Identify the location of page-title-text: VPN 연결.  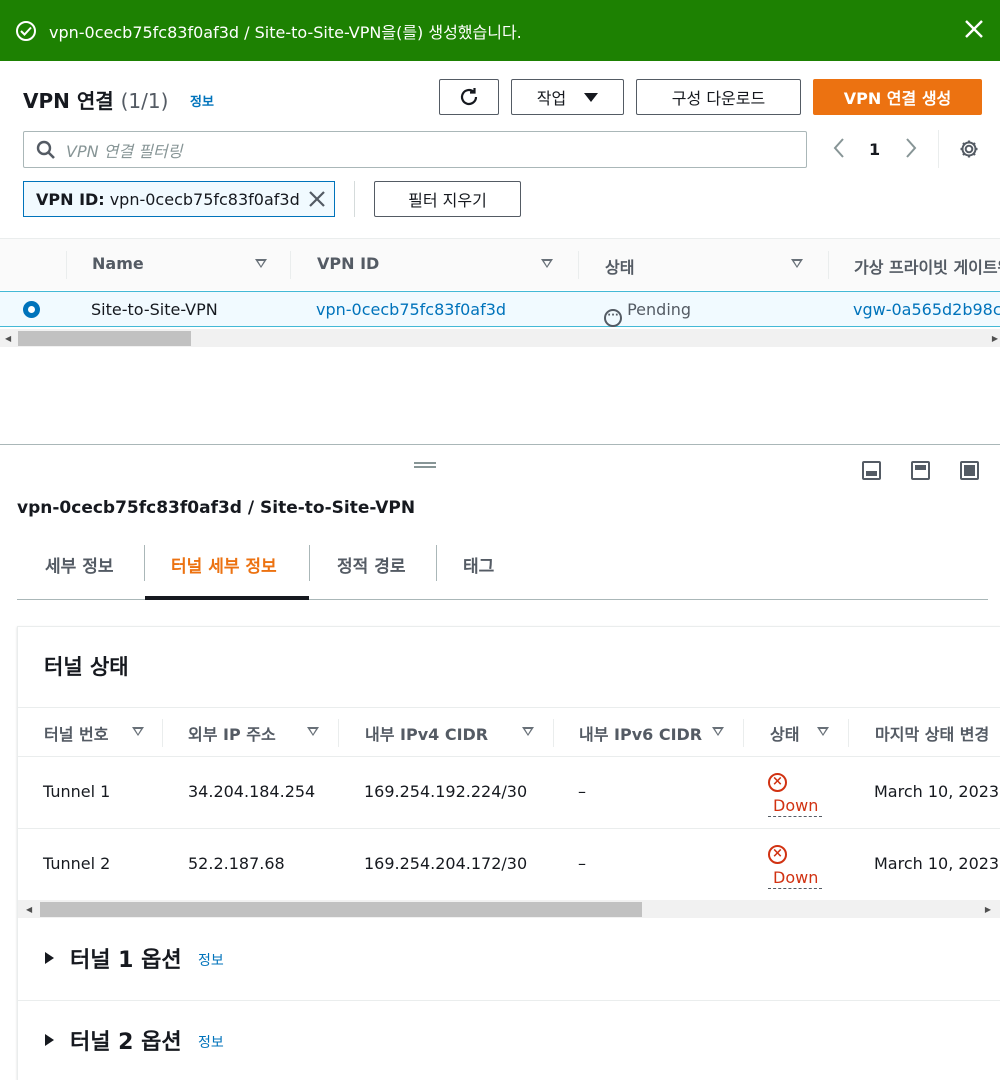
(68, 101).